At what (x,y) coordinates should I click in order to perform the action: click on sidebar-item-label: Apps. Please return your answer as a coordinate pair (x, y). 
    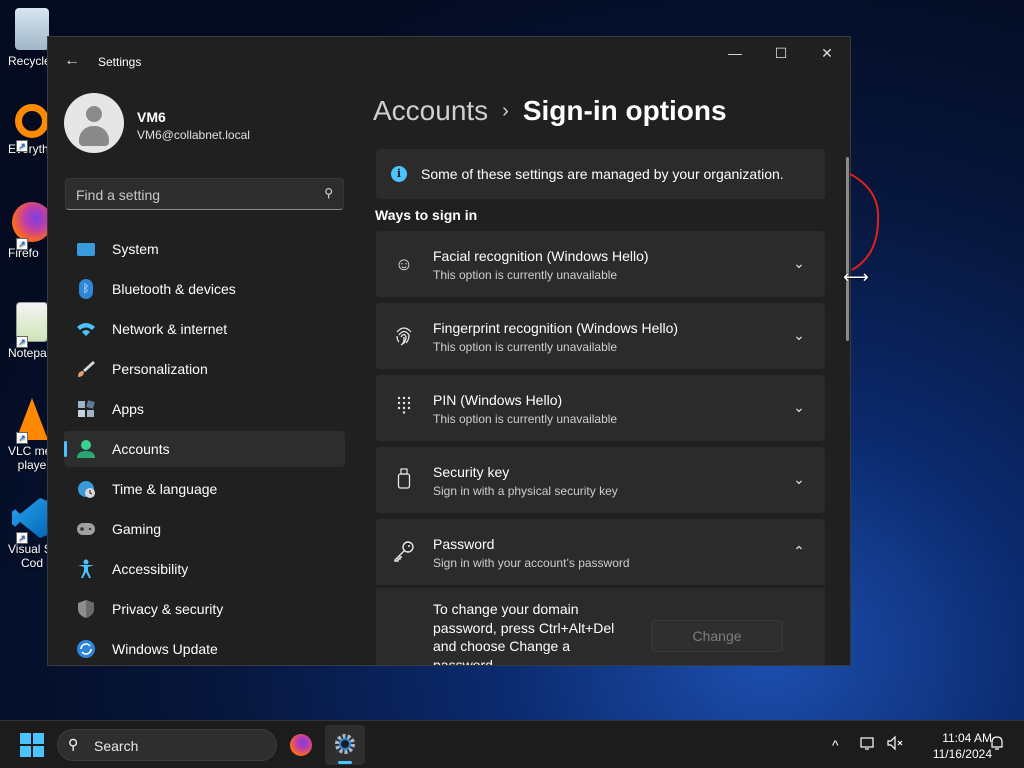
    Looking at the image, I should click on (128, 409).